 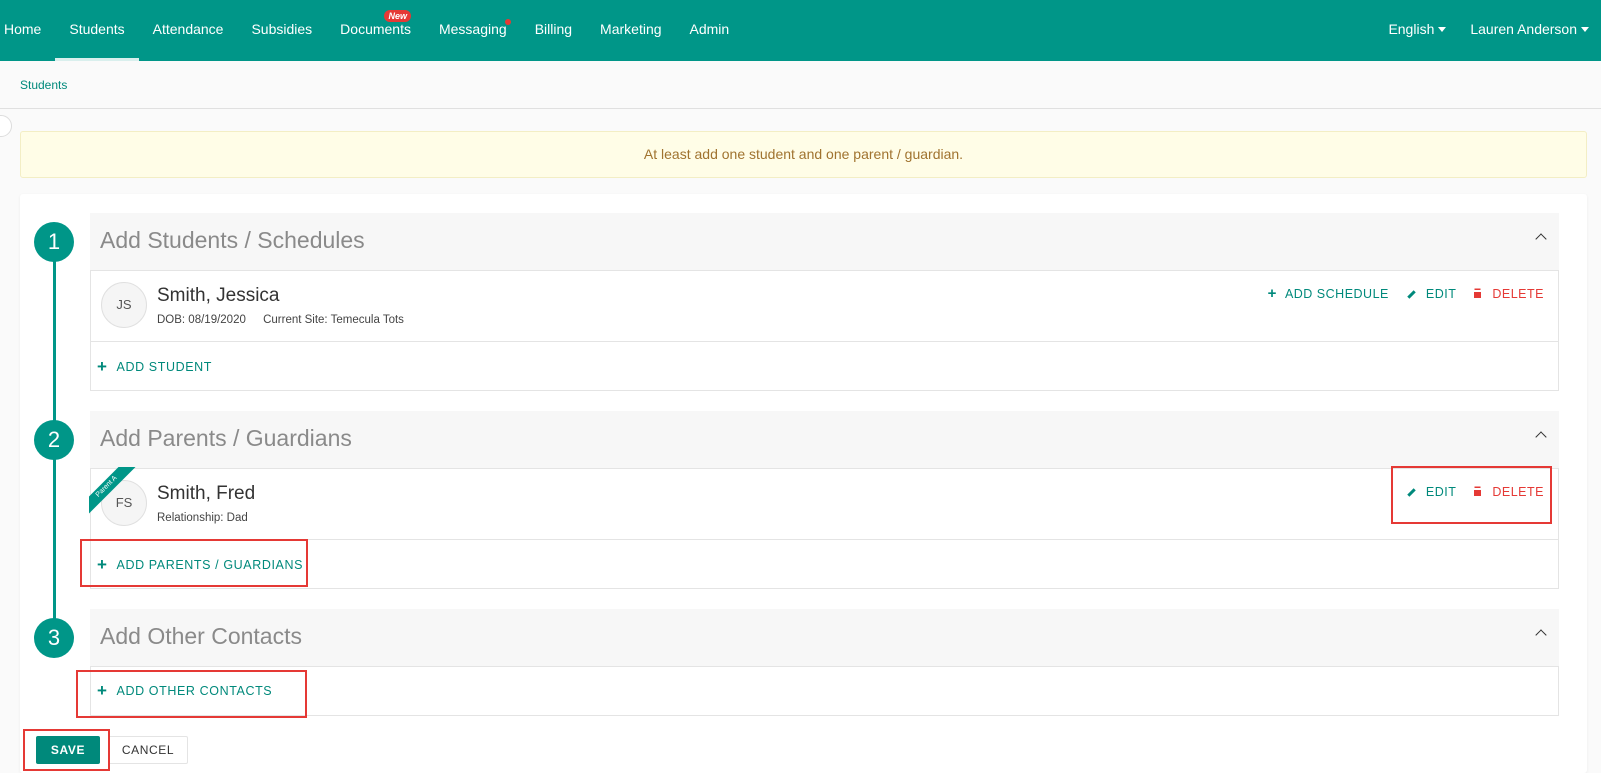 I want to click on nav-billing-label: Billing, so click(x=553, y=29).